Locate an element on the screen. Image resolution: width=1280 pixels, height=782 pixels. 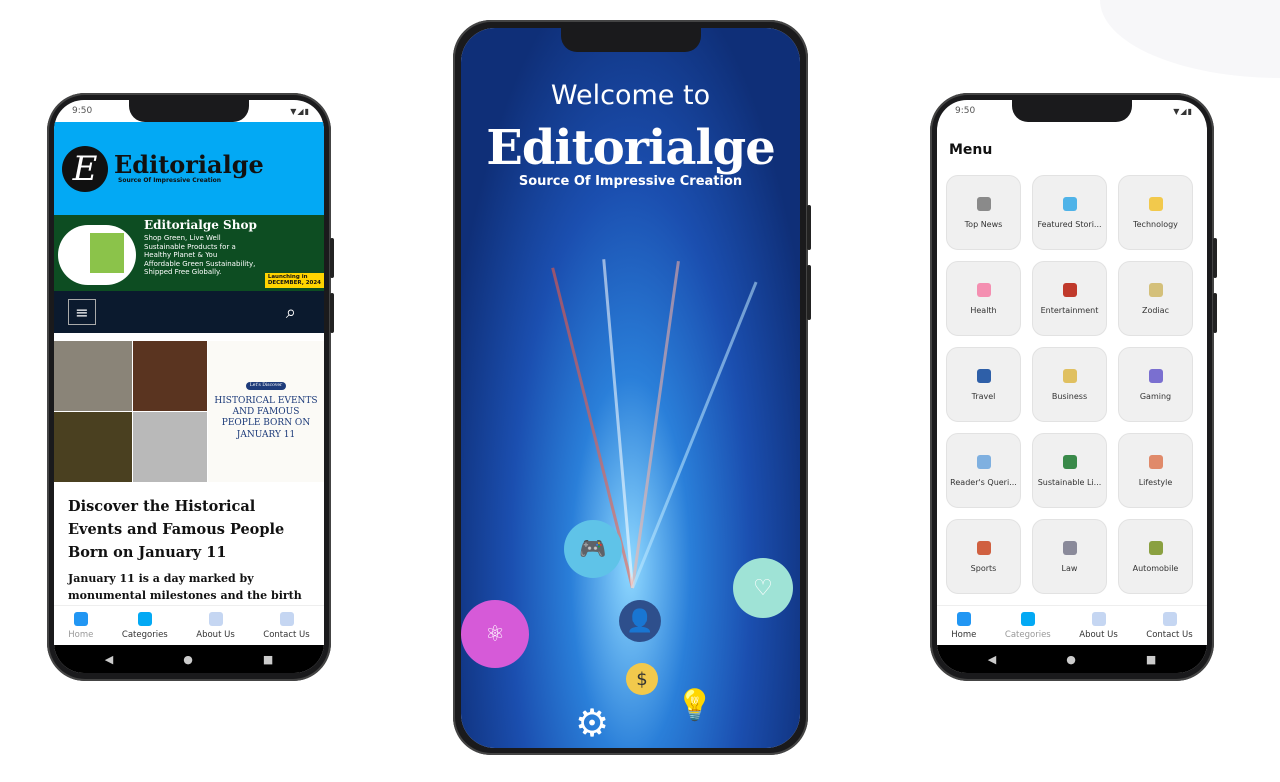
status-time: 9:50 is located at coordinates (82, 111).